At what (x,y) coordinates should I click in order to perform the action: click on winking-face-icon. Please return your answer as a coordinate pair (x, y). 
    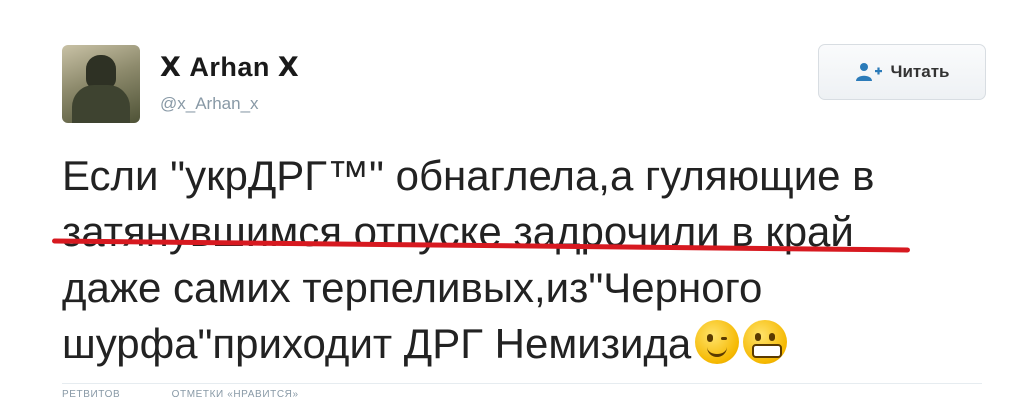
    Looking at the image, I should click on (717, 342).